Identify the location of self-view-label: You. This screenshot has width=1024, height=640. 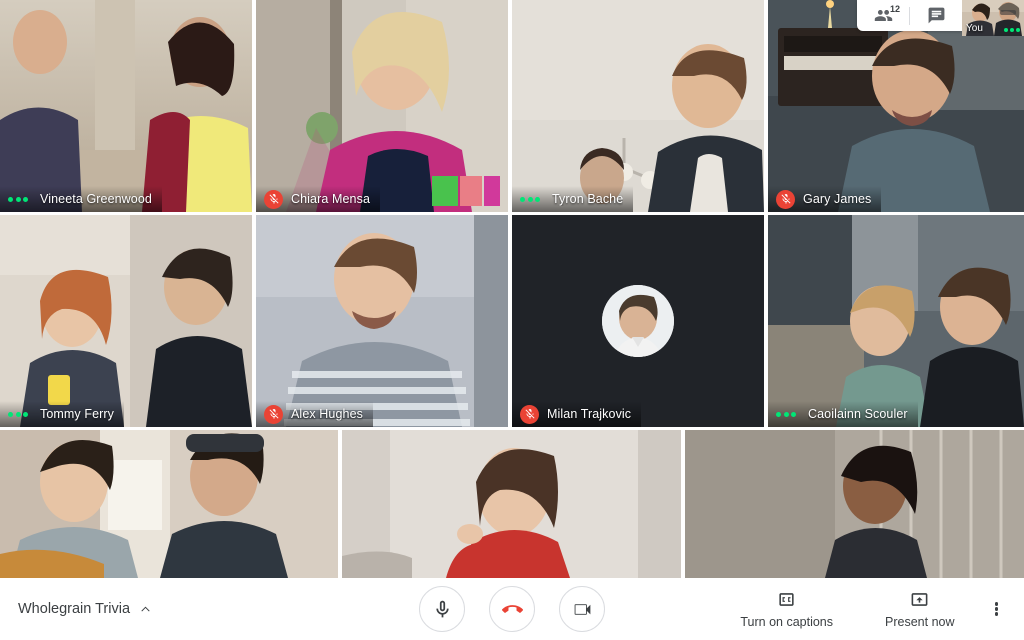
(974, 28).